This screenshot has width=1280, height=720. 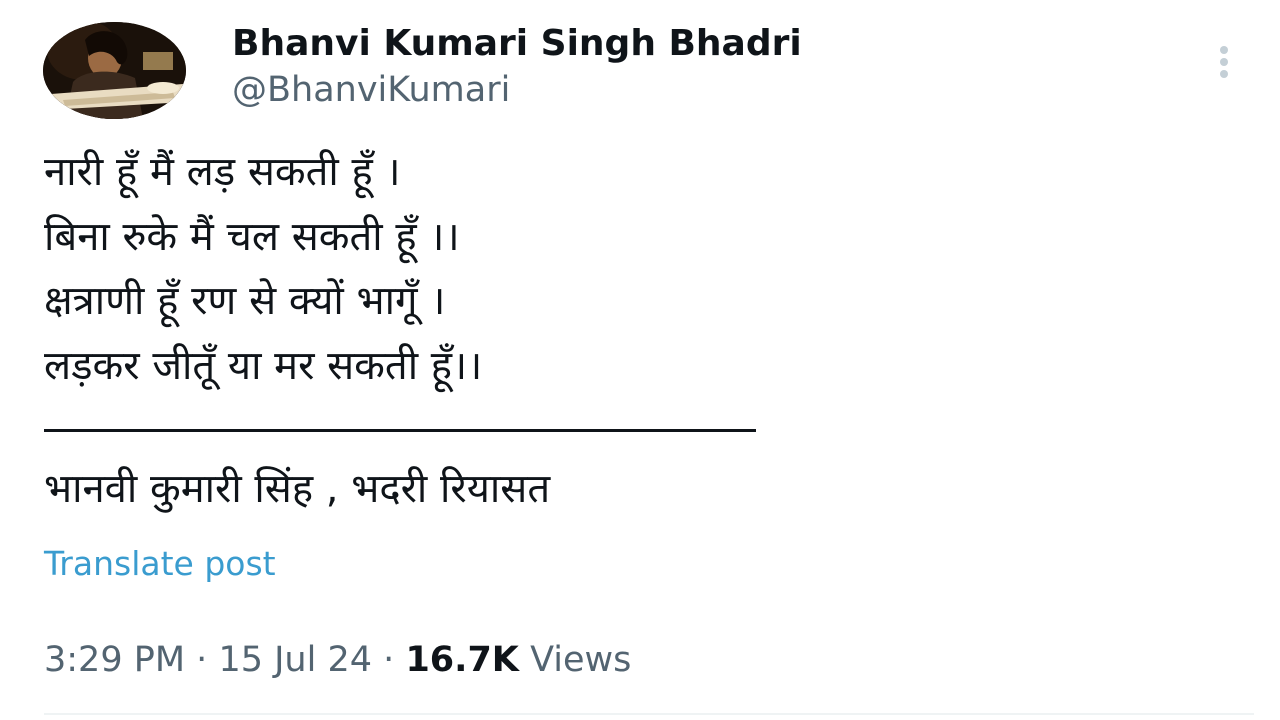 I want to click on author-handle: @BhanviKumari, so click(x=371, y=90).